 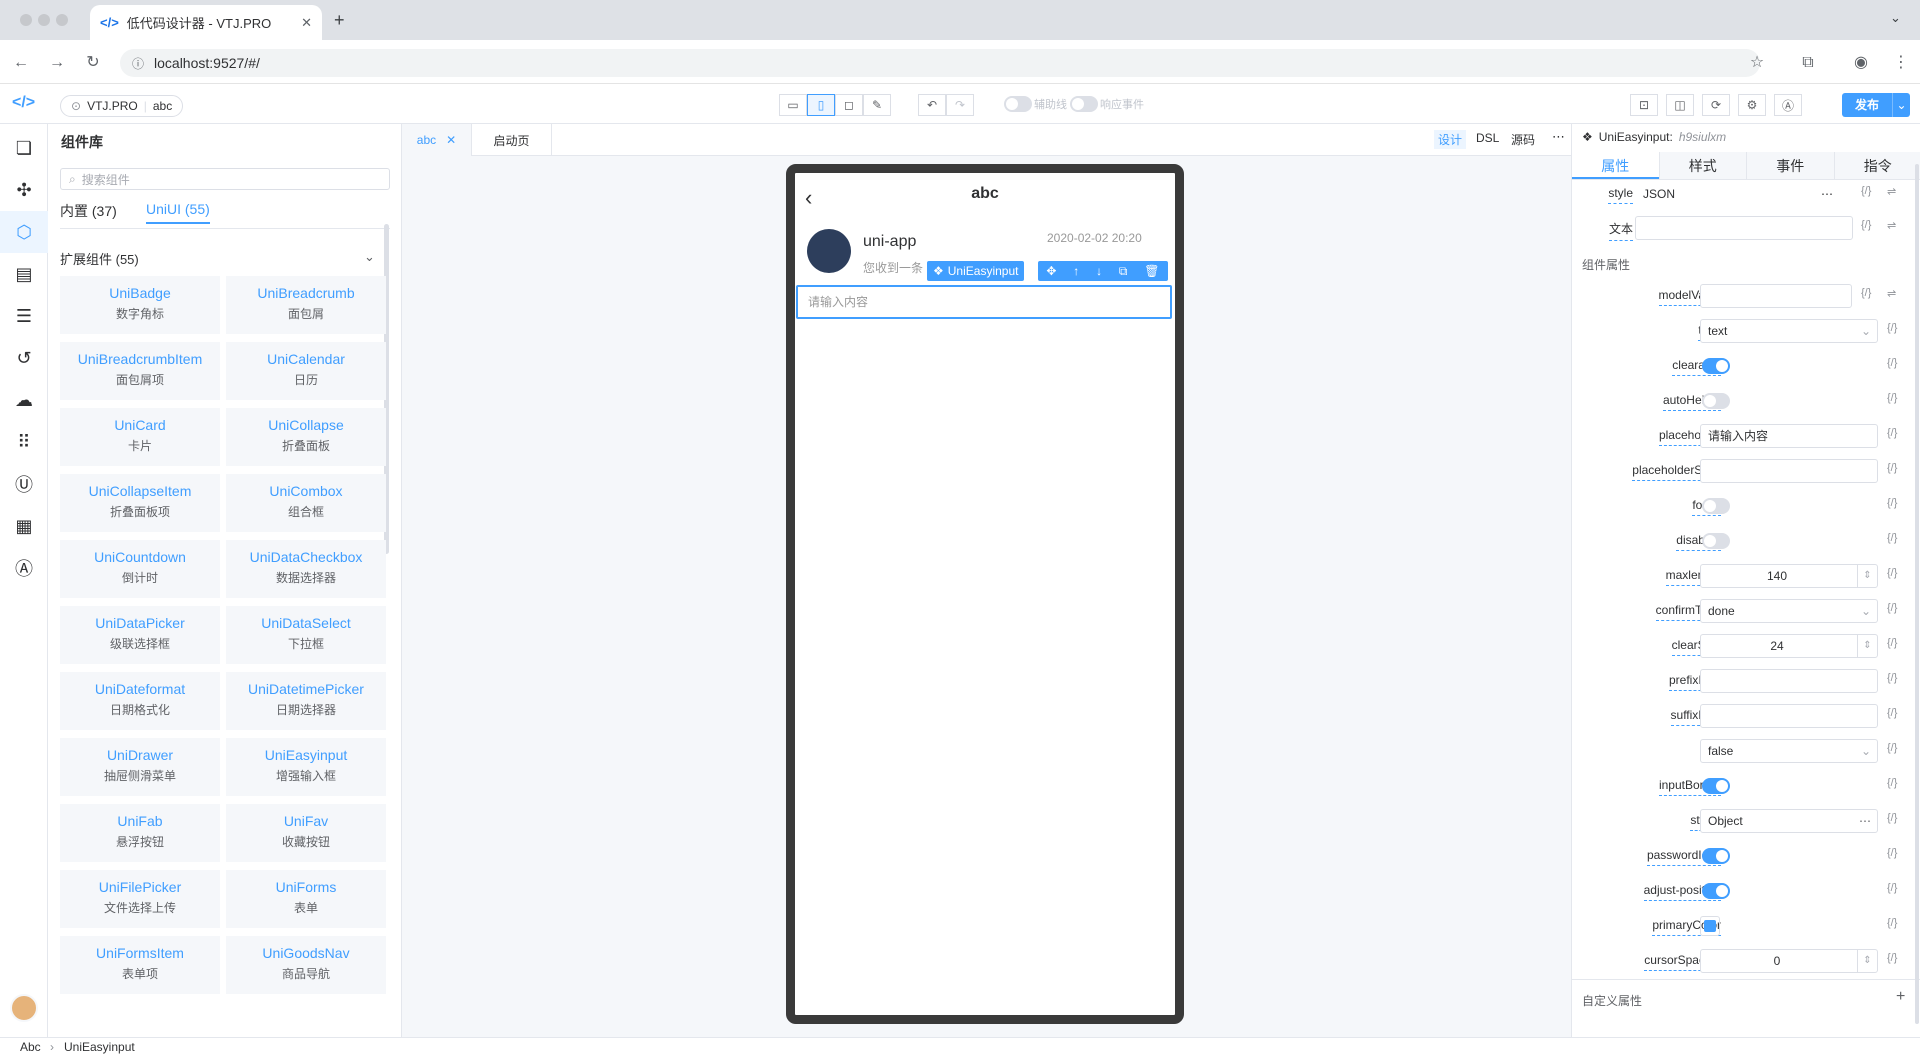 I want to click on crumb-root: Abc, so click(x=30, y=1047).